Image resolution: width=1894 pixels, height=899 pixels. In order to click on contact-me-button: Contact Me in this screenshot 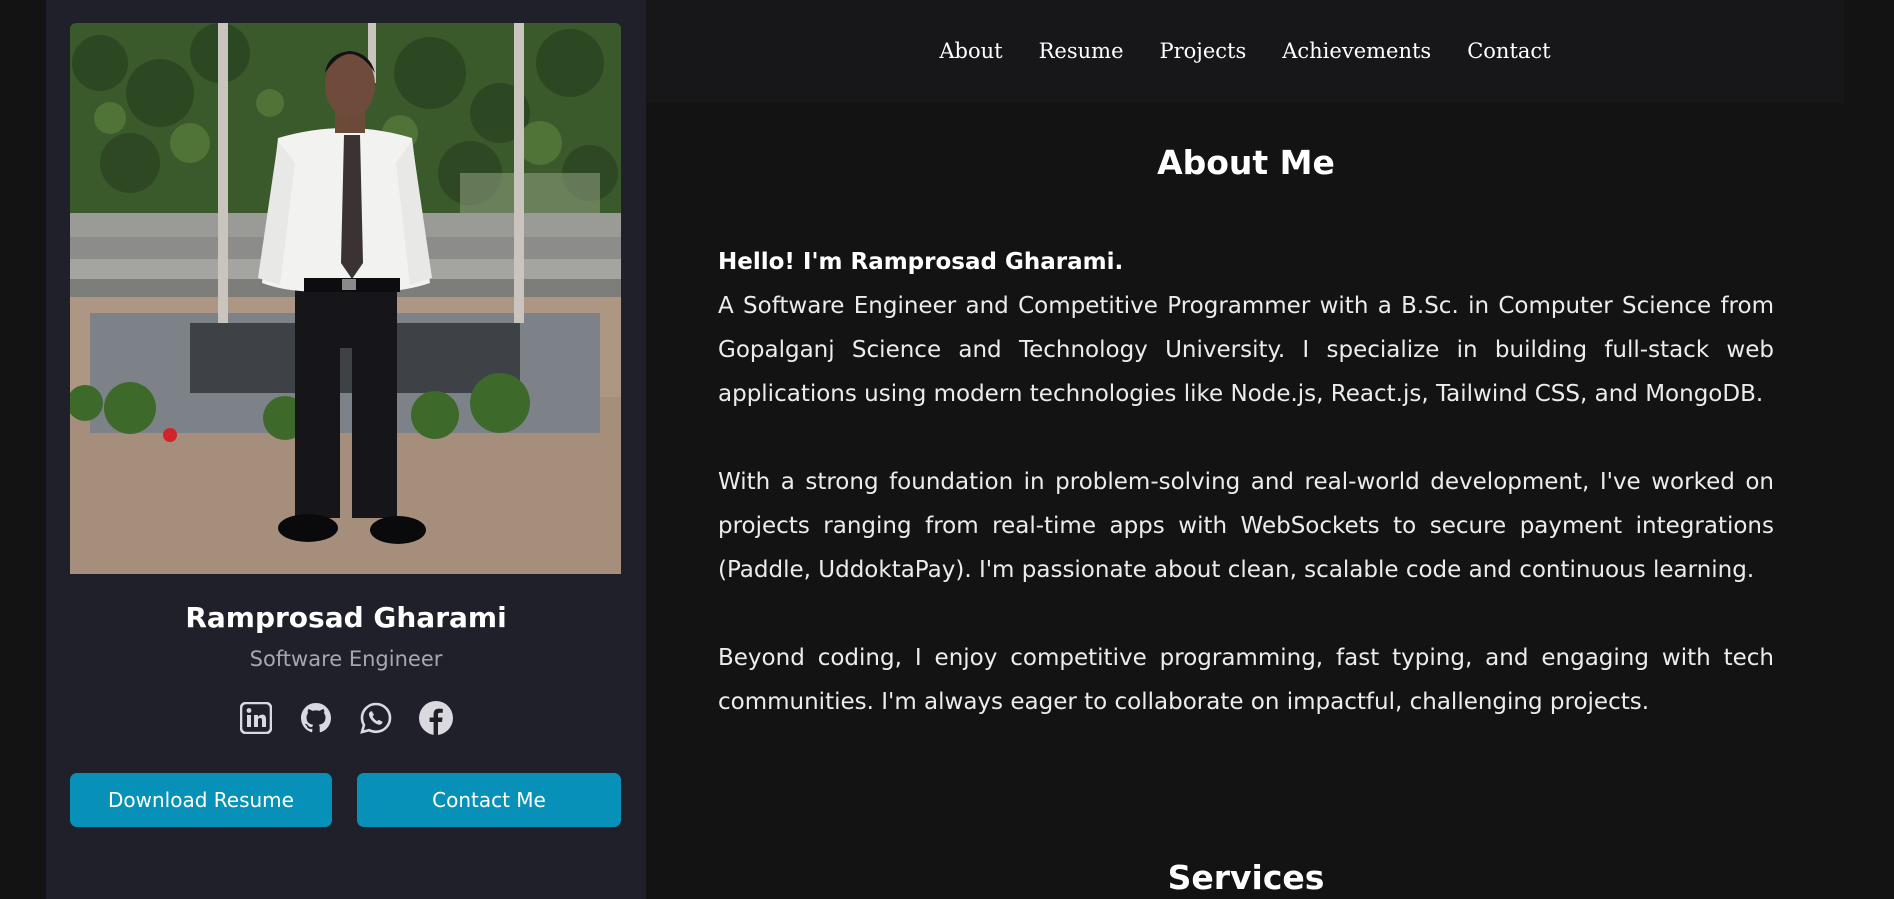, I will do `click(489, 800)`.